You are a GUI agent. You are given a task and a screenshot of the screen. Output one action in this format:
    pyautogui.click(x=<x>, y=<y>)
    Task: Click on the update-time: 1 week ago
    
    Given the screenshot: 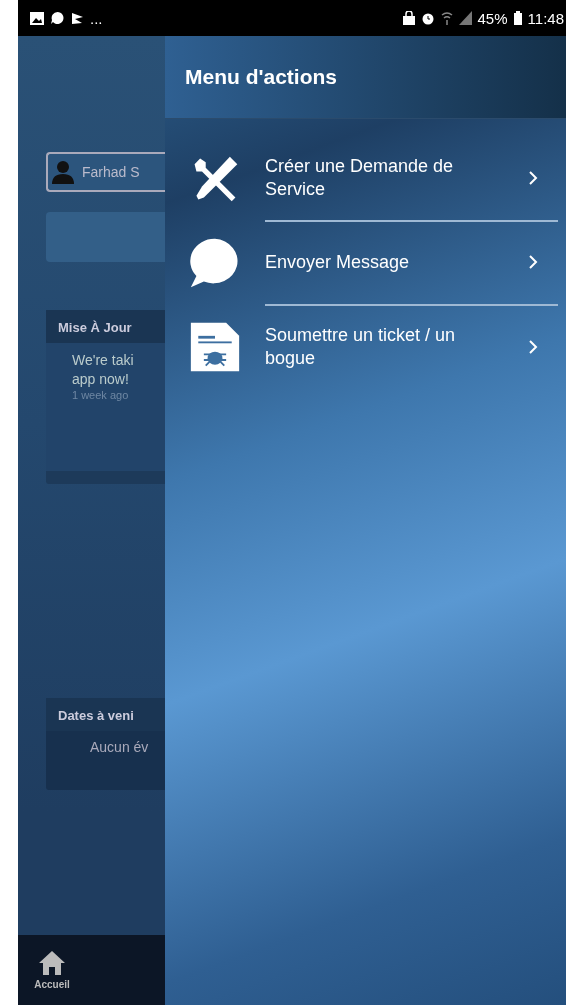 What is the action you would take?
    pyautogui.click(x=101, y=395)
    